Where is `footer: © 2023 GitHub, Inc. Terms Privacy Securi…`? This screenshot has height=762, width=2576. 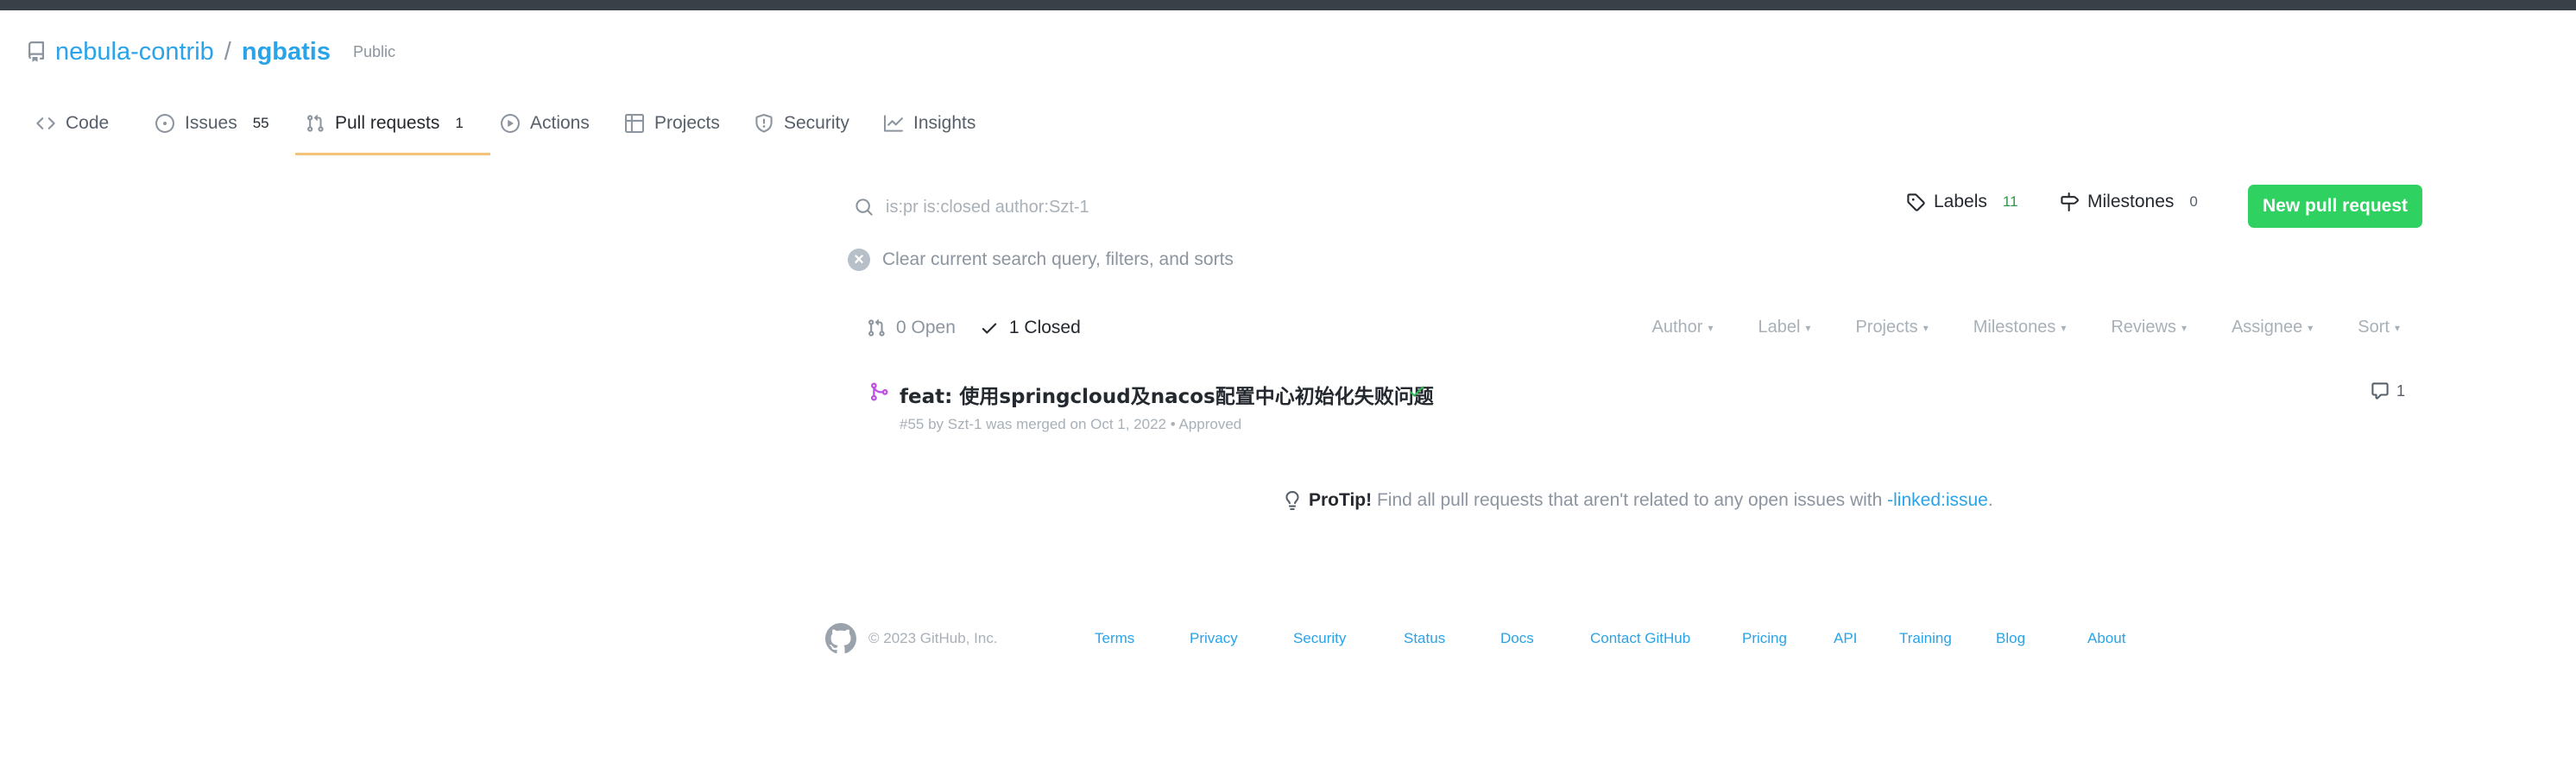
footer: © 2023 GitHub, Inc. Terms Privacy Securi… is located at coordinates (1498, 639).